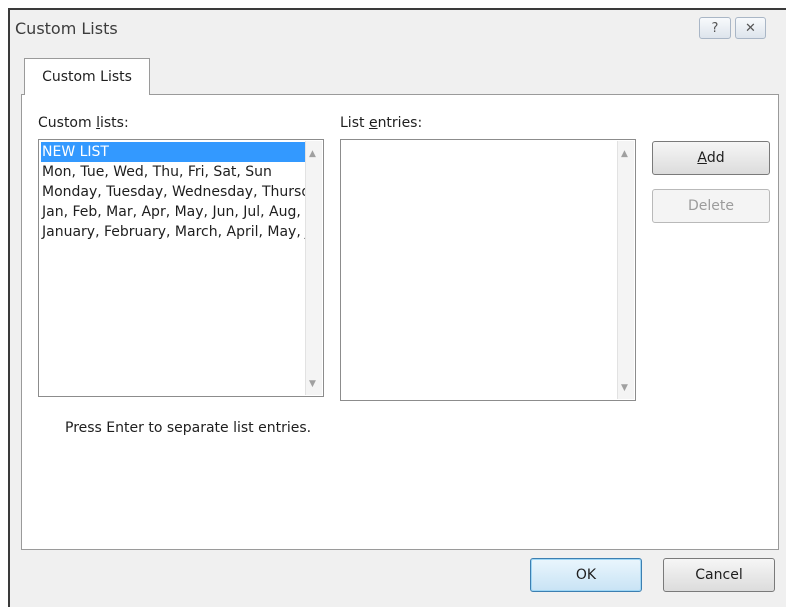 Image resolution: width=786 pixels, height=607 pixels. I want to click on tab-label: Custom Lists, so click(87, 77).